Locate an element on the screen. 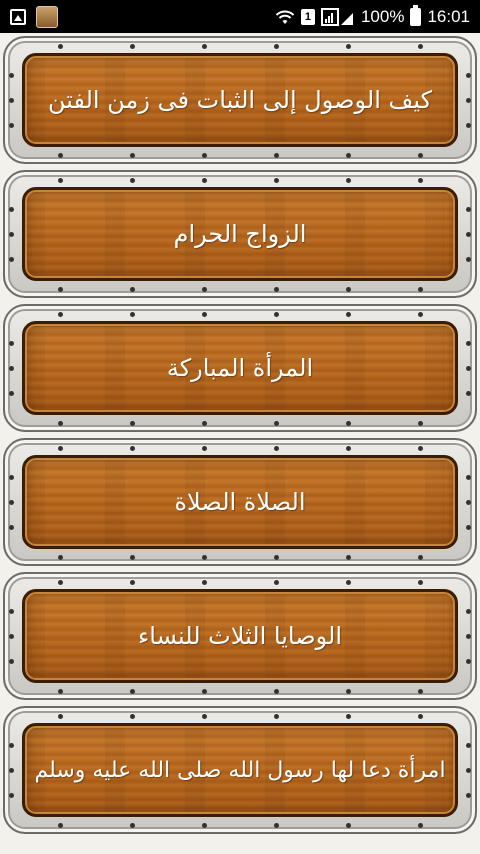  wood-button: كيف الوصول إلى الثبات فى زمن الفتن is located at coordinates (240, 100).